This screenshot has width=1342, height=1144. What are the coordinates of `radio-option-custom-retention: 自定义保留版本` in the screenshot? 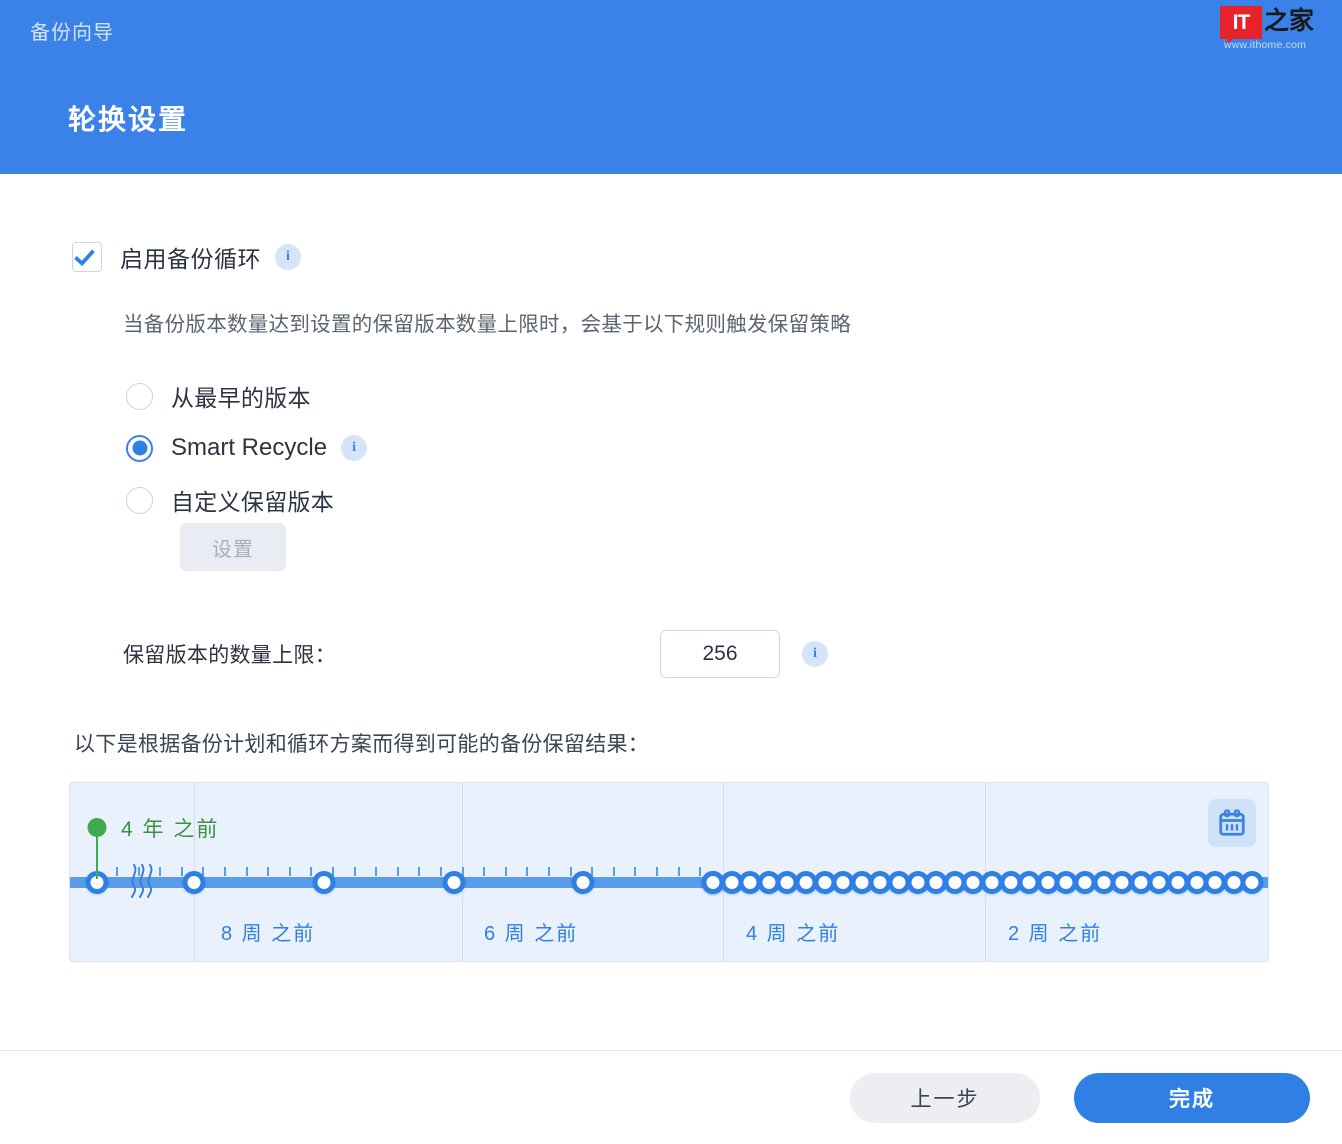 It's located at (246, 500).